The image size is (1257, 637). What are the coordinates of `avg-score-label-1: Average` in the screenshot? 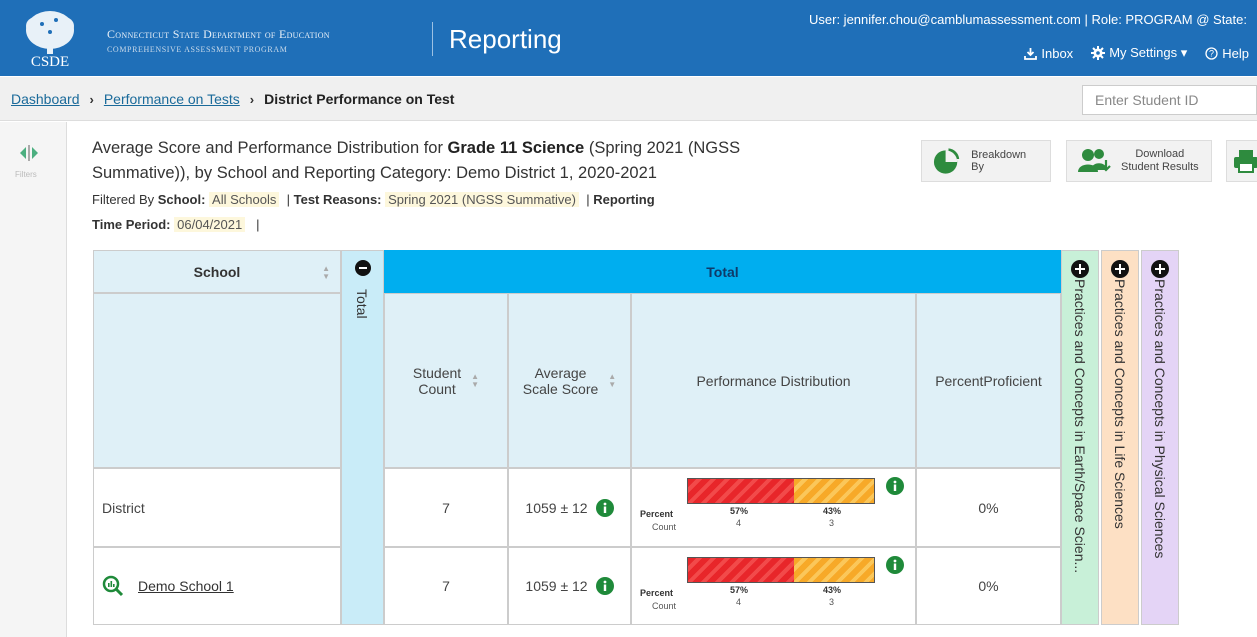 It's located at (560, 372).